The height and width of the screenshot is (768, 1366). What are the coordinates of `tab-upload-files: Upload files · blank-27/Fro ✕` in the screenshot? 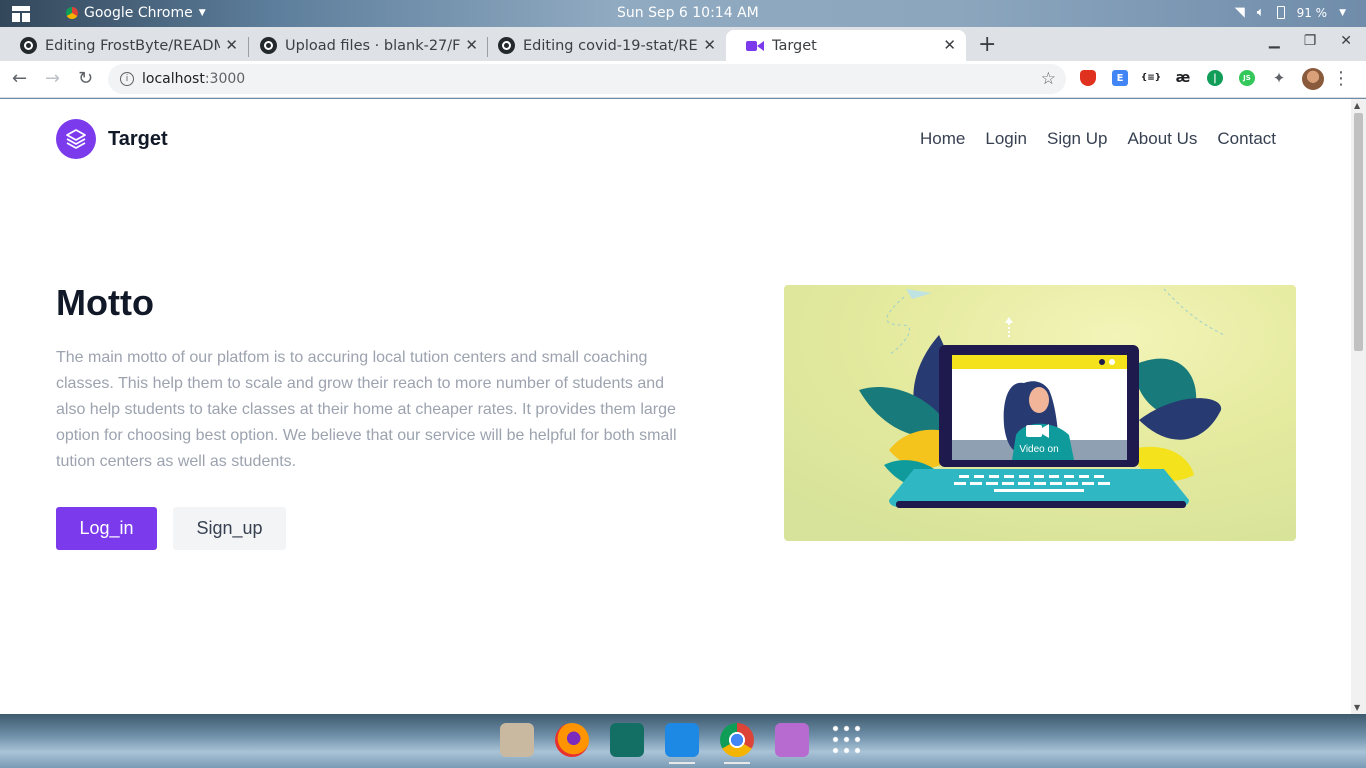 It's located at (364, 45).